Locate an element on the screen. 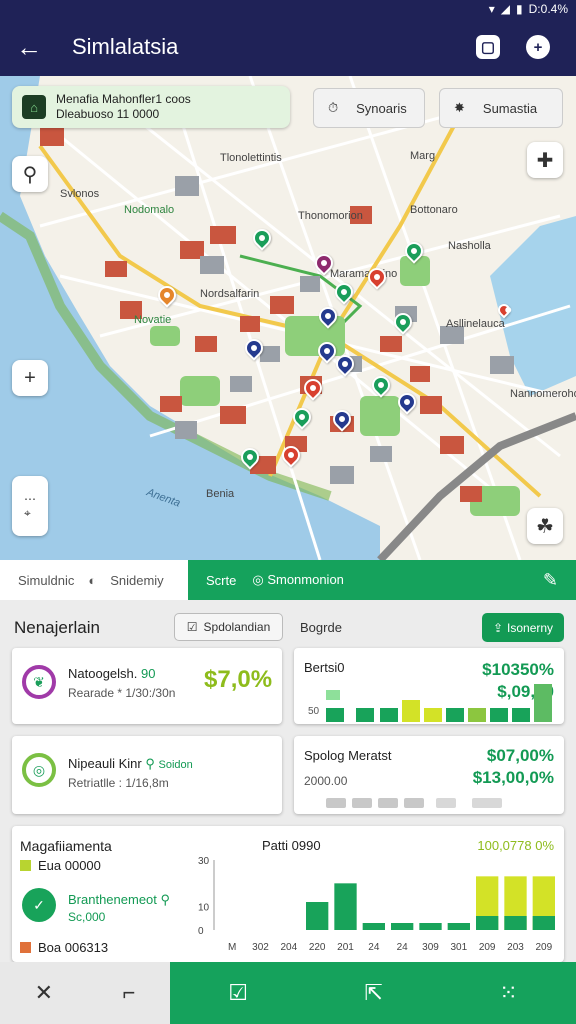 The width and height of the screenshot is (576, 1024). y-tick-label: 0 is located at coordinates (201, 931).